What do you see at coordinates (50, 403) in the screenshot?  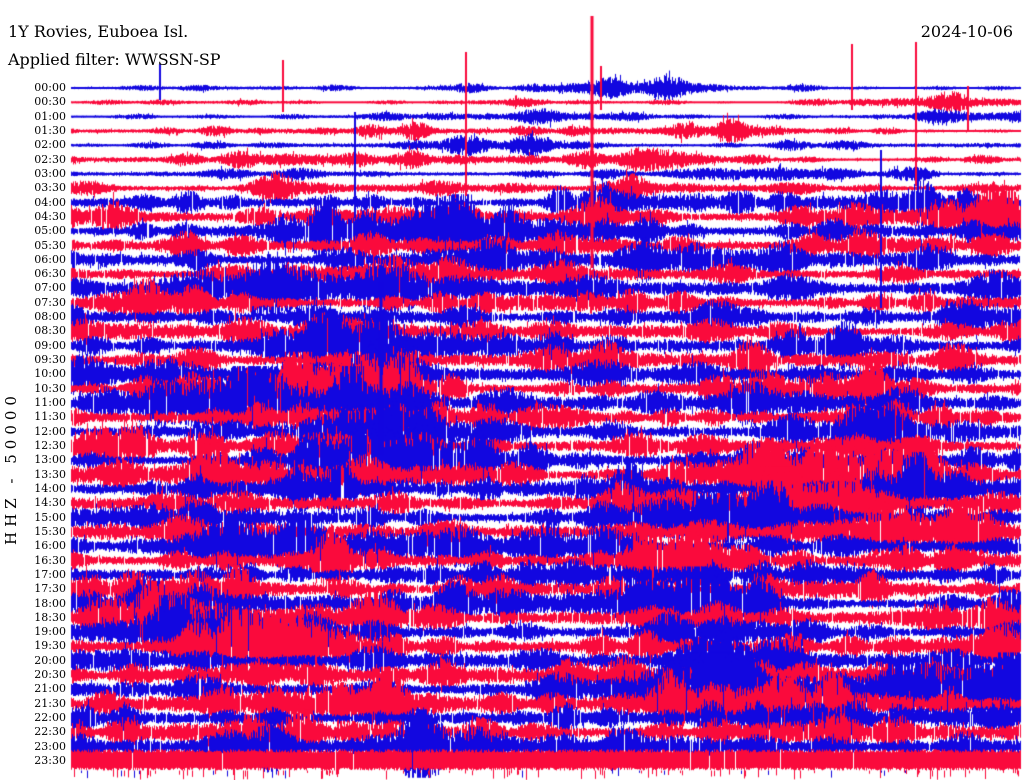 I see `time-label: 11:00` at bounding box center [50, 403].